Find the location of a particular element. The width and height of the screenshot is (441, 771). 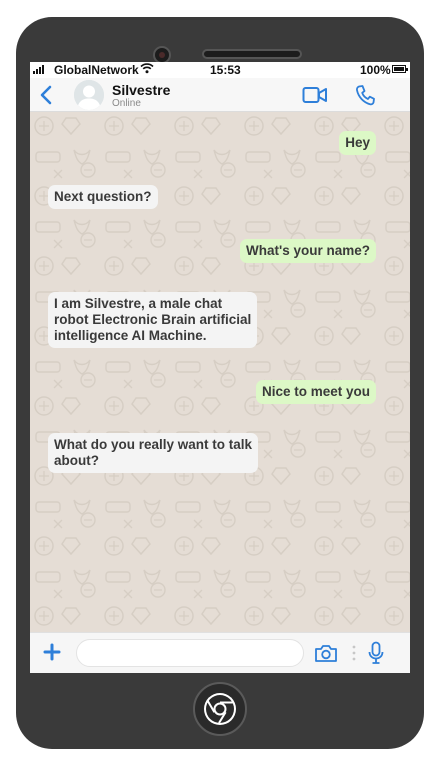

message-bubble-outgoing: Hey is located at coordinates (357, 143).